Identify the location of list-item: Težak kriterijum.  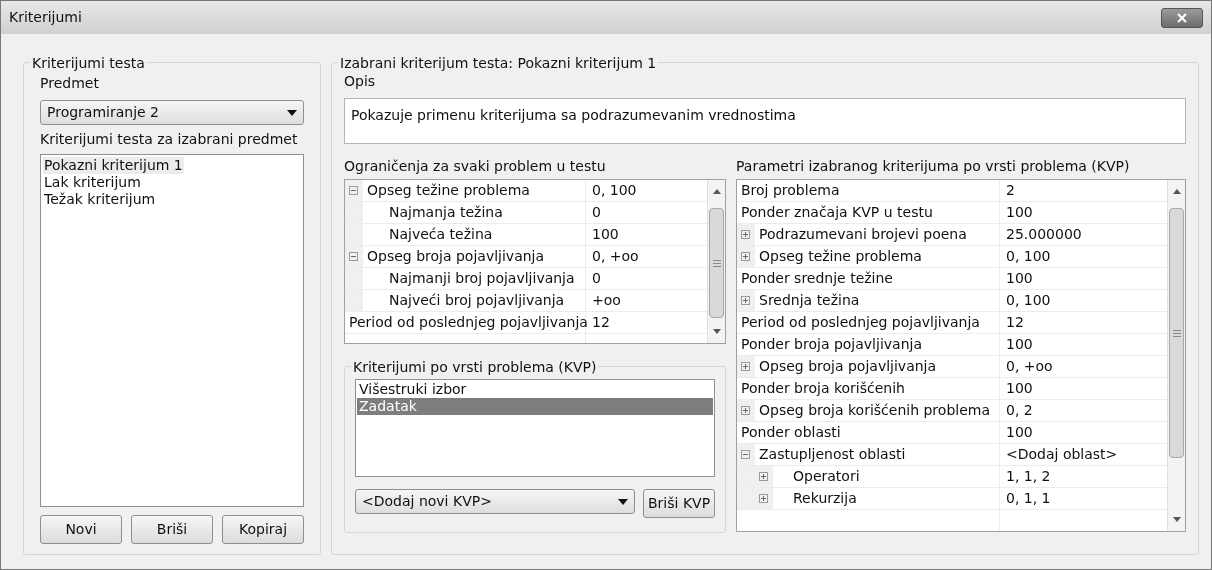
(100, 199).